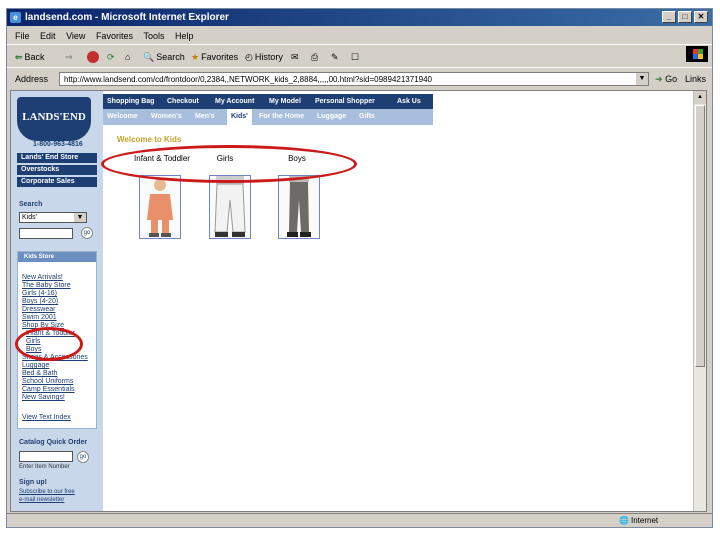  Describe the element at coordinates (39, 293) in the screenshot. I see `kids-link: Girls (4-16)` at that location.